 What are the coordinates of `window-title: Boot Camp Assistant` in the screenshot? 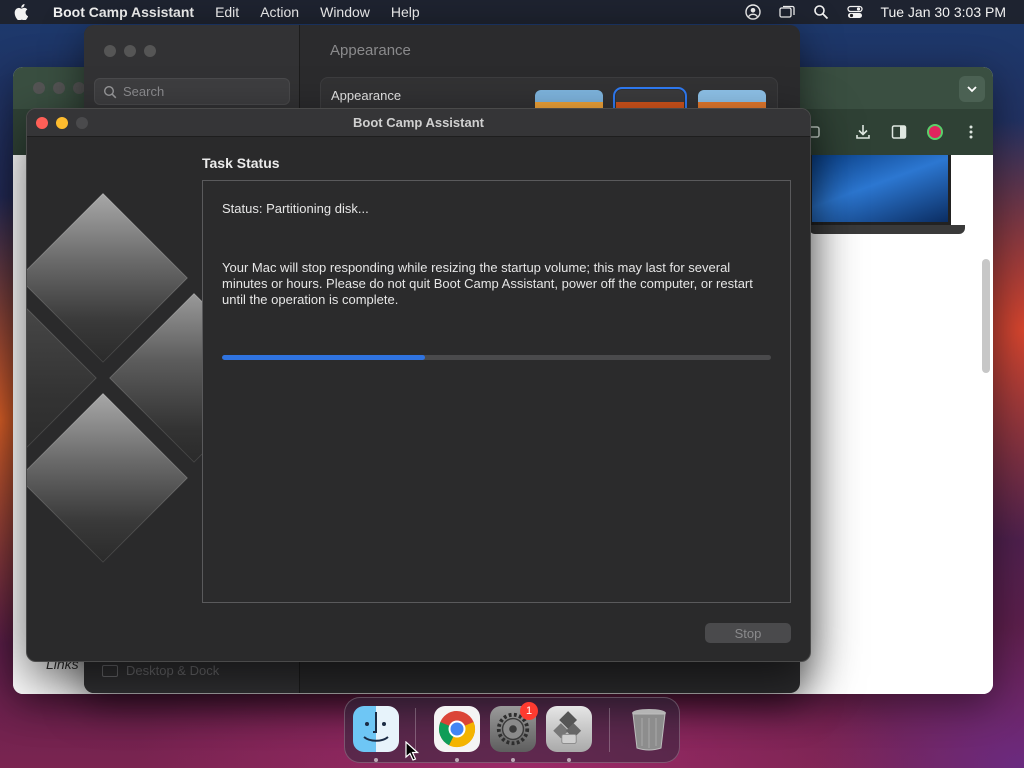 It's located at (418, 122).